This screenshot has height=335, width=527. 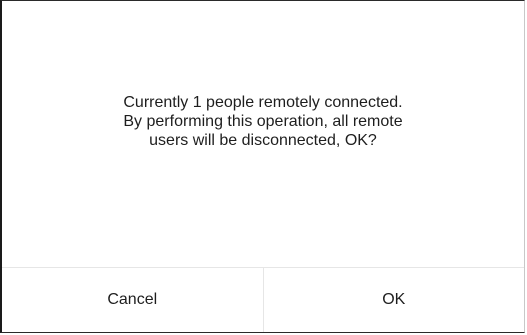 What do you see at coordinates (263, 102) in the screenshot?
I see `message-line-1: Currently 1 people remotely connected.` at bounding box center [263, 102].